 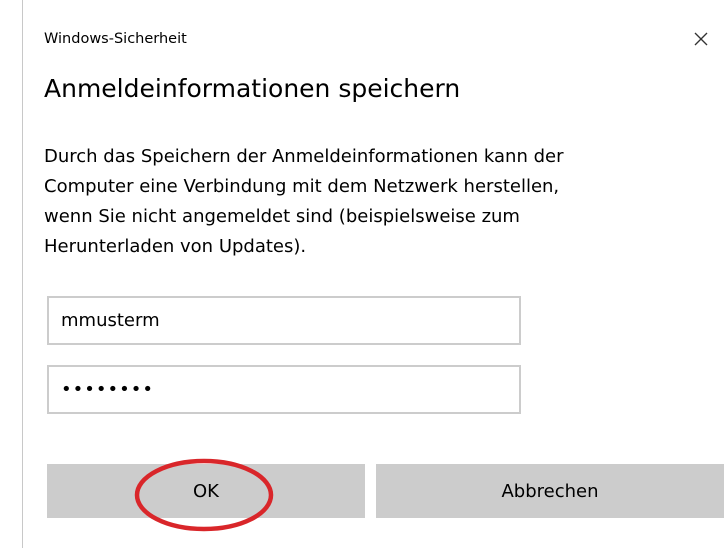 What do you see at coordinates (206, 491) in the screenshot?
I see `ok-button: OK` at bounding box center [206, 491].